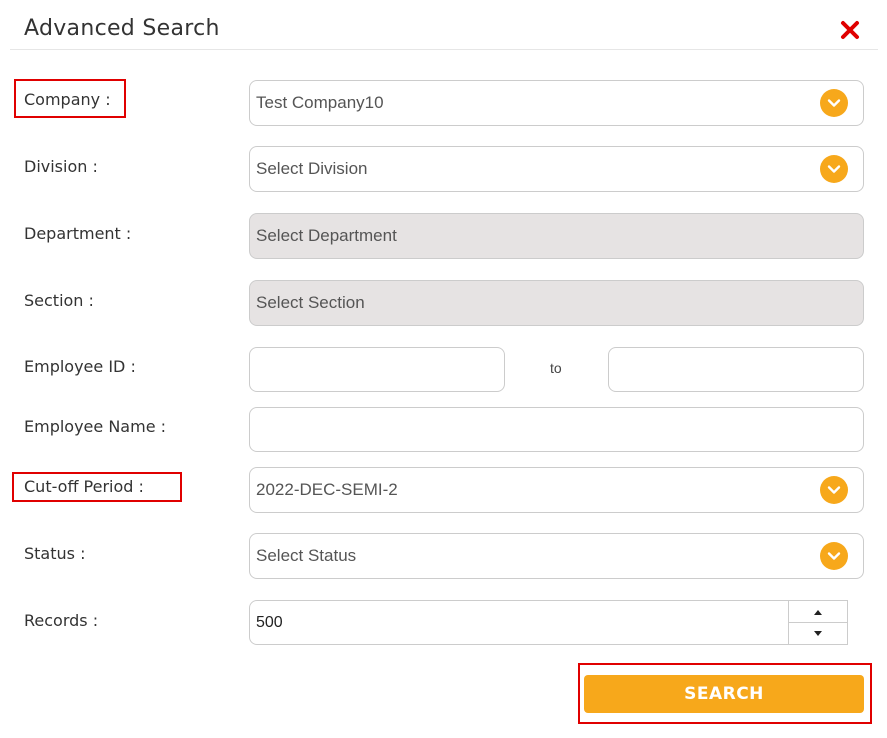 Image resolution: width=887 pixels, height=738 pixels. Describe the element at coordinates (548, 622) in the screenshot. I see `records-input: 500` at that location.